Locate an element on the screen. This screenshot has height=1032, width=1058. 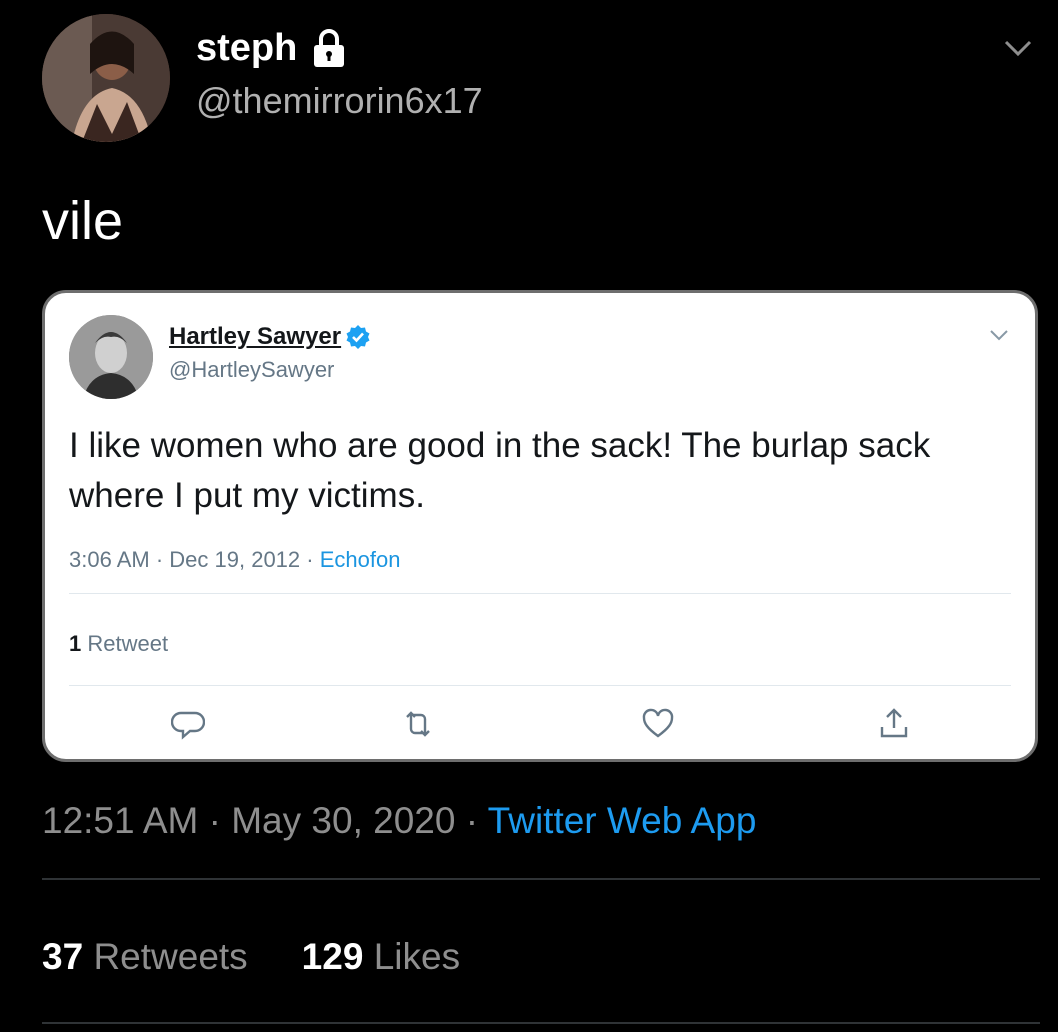
quoted-tweet-stats: 1 Retweet is located at coordinates (118, 644).